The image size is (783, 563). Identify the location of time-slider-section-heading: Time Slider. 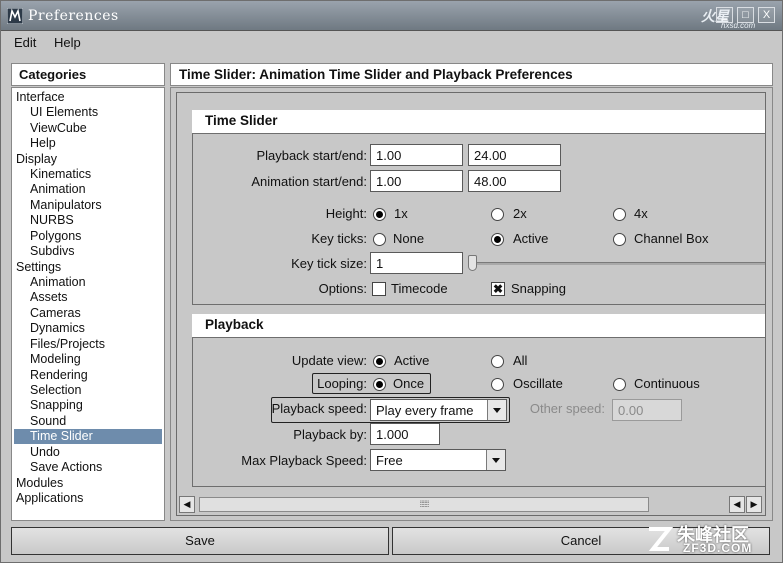
(478, 121).